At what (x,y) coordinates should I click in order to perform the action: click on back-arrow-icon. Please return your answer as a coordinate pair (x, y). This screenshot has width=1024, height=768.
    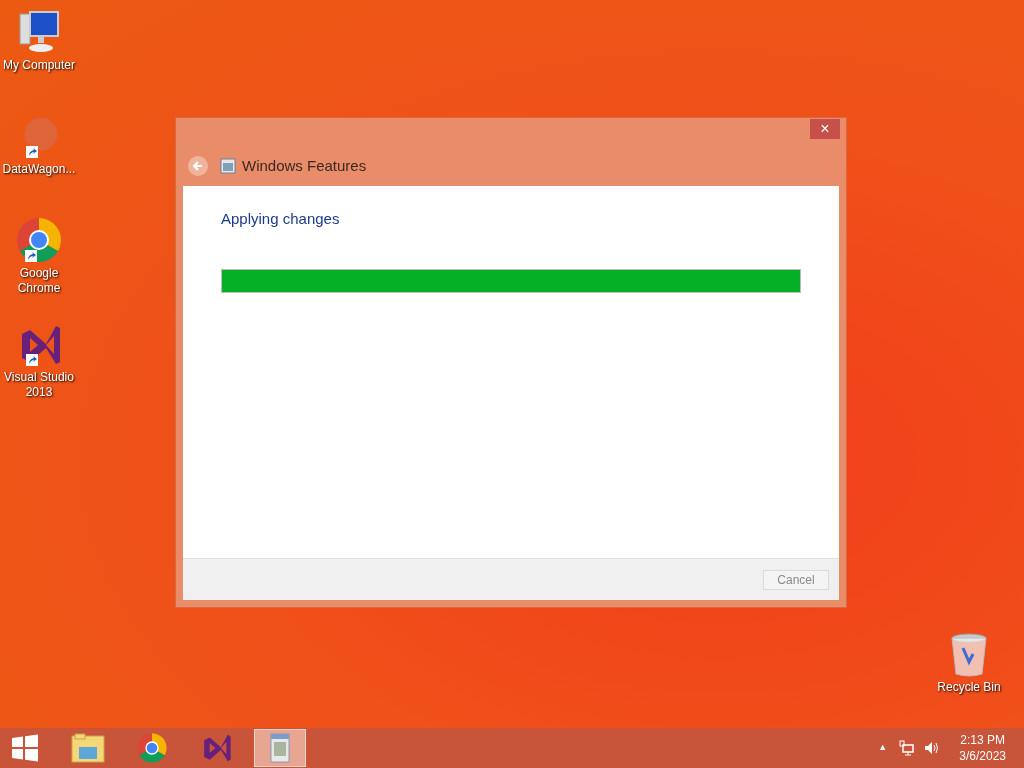
    Looking at the image, I should click on (198, 166).